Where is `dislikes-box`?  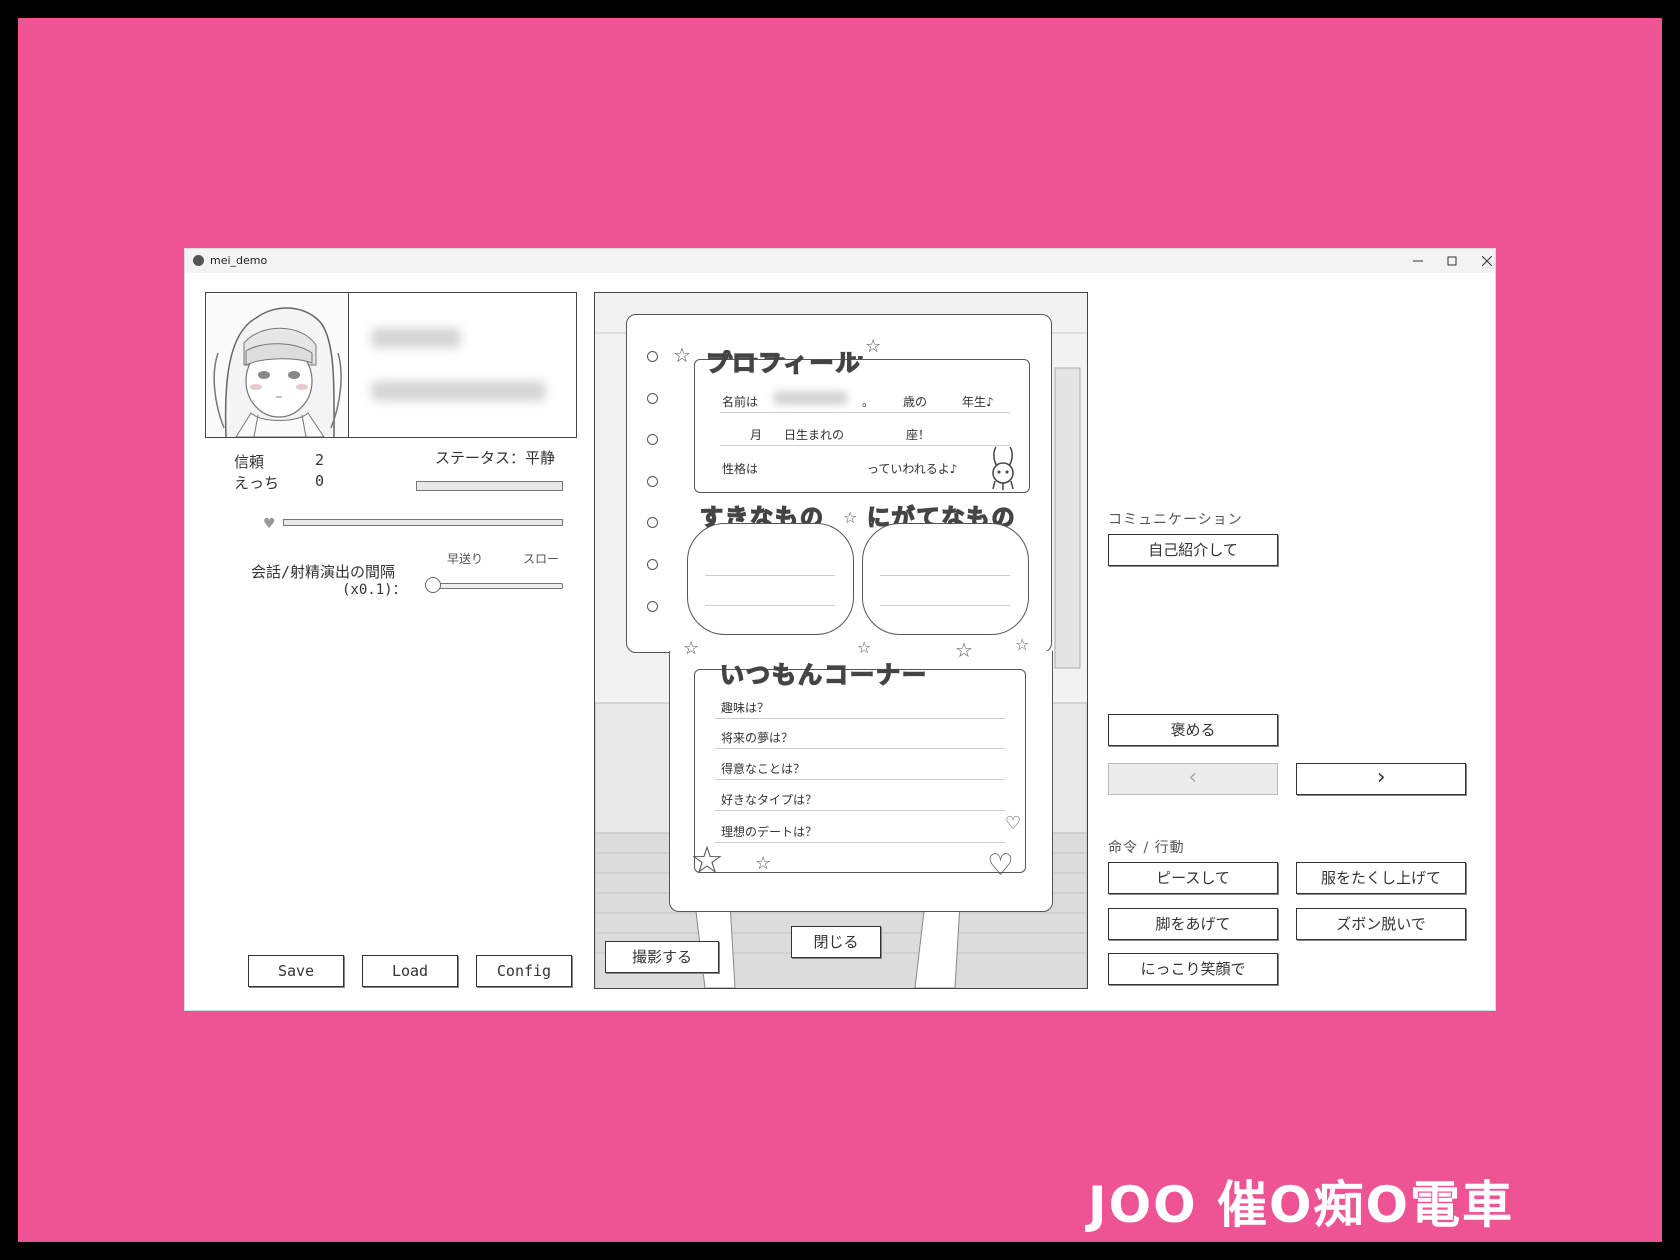 dislikes-box is located at coordinates (945, 579).